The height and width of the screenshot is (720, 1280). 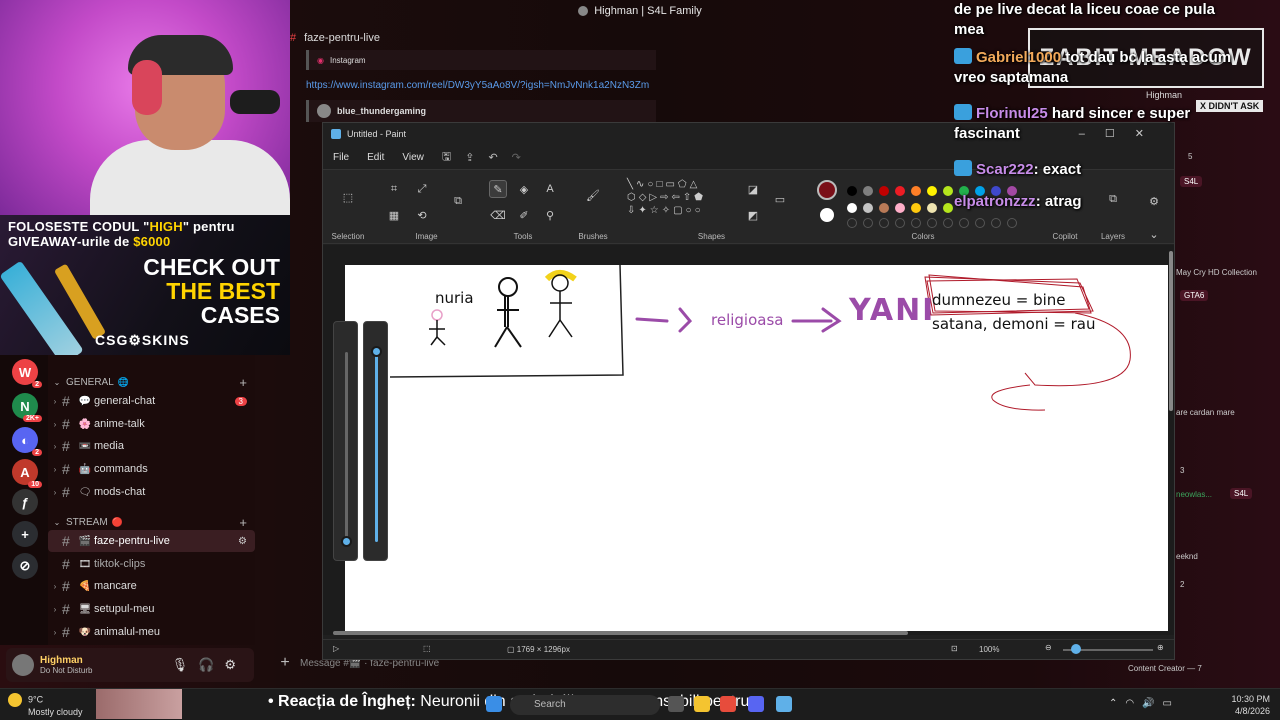 What do you see at coordinates (516, 157) in the screenshot?
I see `redo-icon: ↷` at bounding box center [516, 157].